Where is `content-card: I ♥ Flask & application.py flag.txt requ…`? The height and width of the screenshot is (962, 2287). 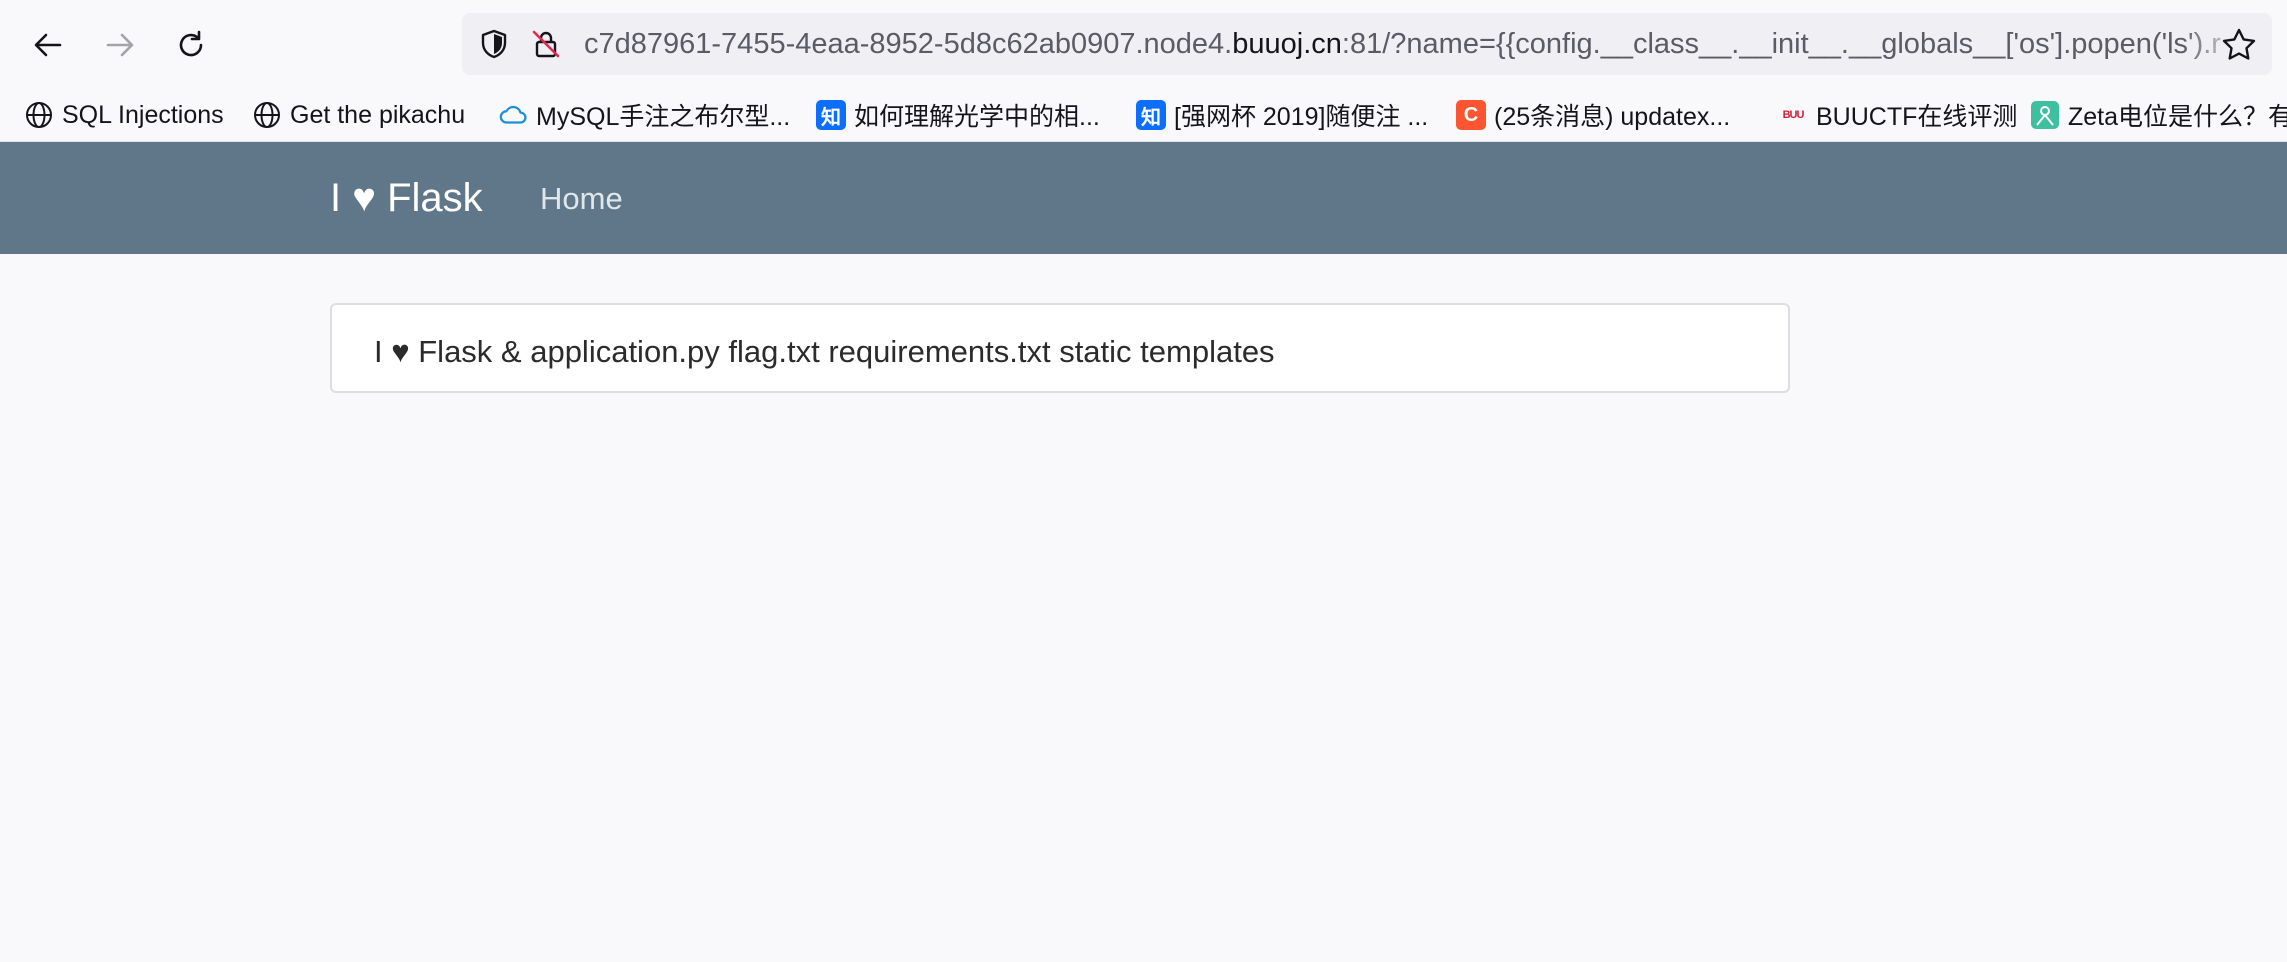
content-card: I ♥ Flask & application.py flag.txt requ… is located at coordinates (1060, 348).